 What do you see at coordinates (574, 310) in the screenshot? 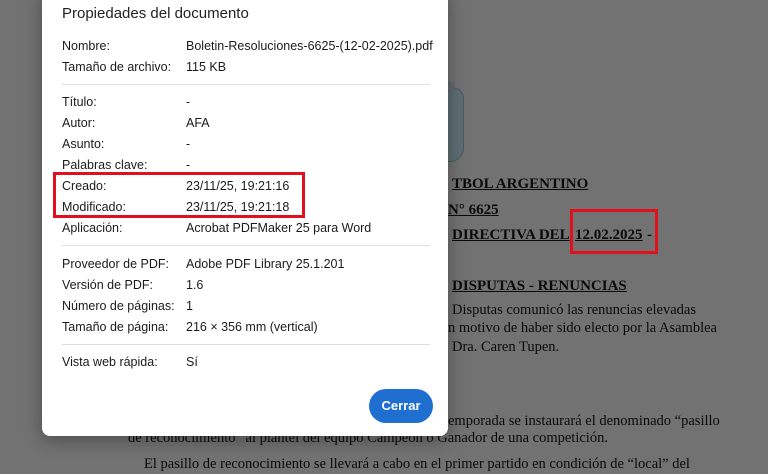
I see `doc-paragraph-line: Disputas comunicó las renuncias elevadas` at bounding box center [574, 310].